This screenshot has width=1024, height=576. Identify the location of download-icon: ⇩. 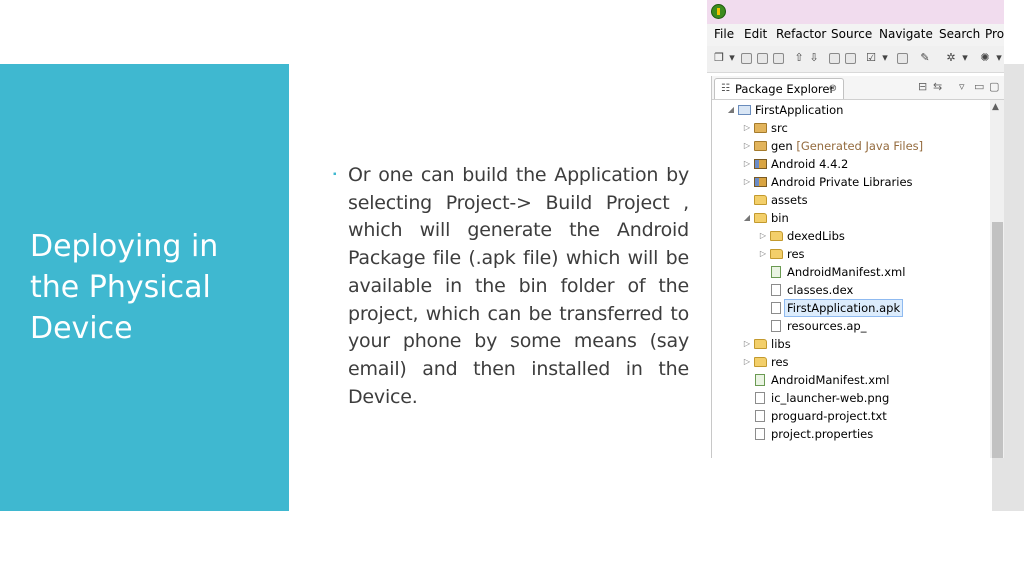
(814, 58).